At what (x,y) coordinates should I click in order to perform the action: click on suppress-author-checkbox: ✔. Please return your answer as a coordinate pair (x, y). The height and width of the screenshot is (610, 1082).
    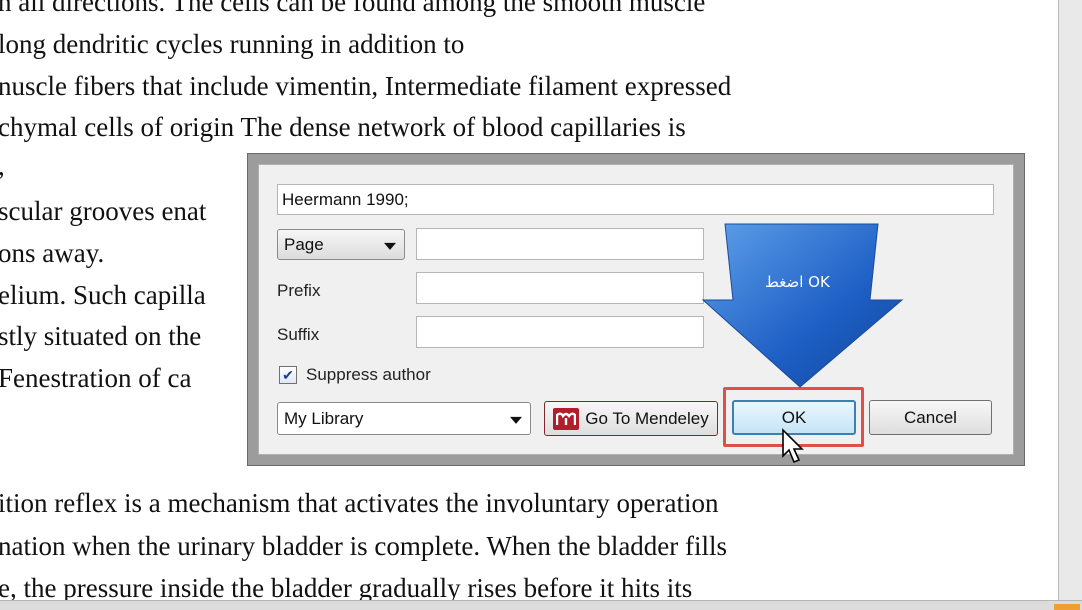
    Looking at the image, I should click on (288, 375).